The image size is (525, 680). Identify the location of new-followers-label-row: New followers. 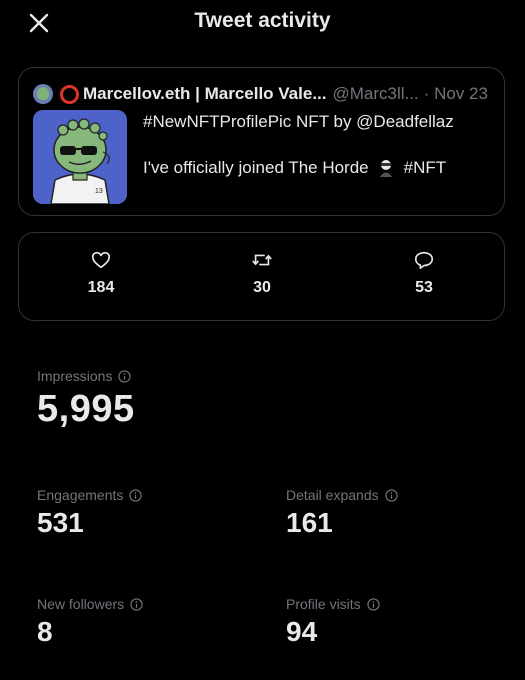
(90, 604).